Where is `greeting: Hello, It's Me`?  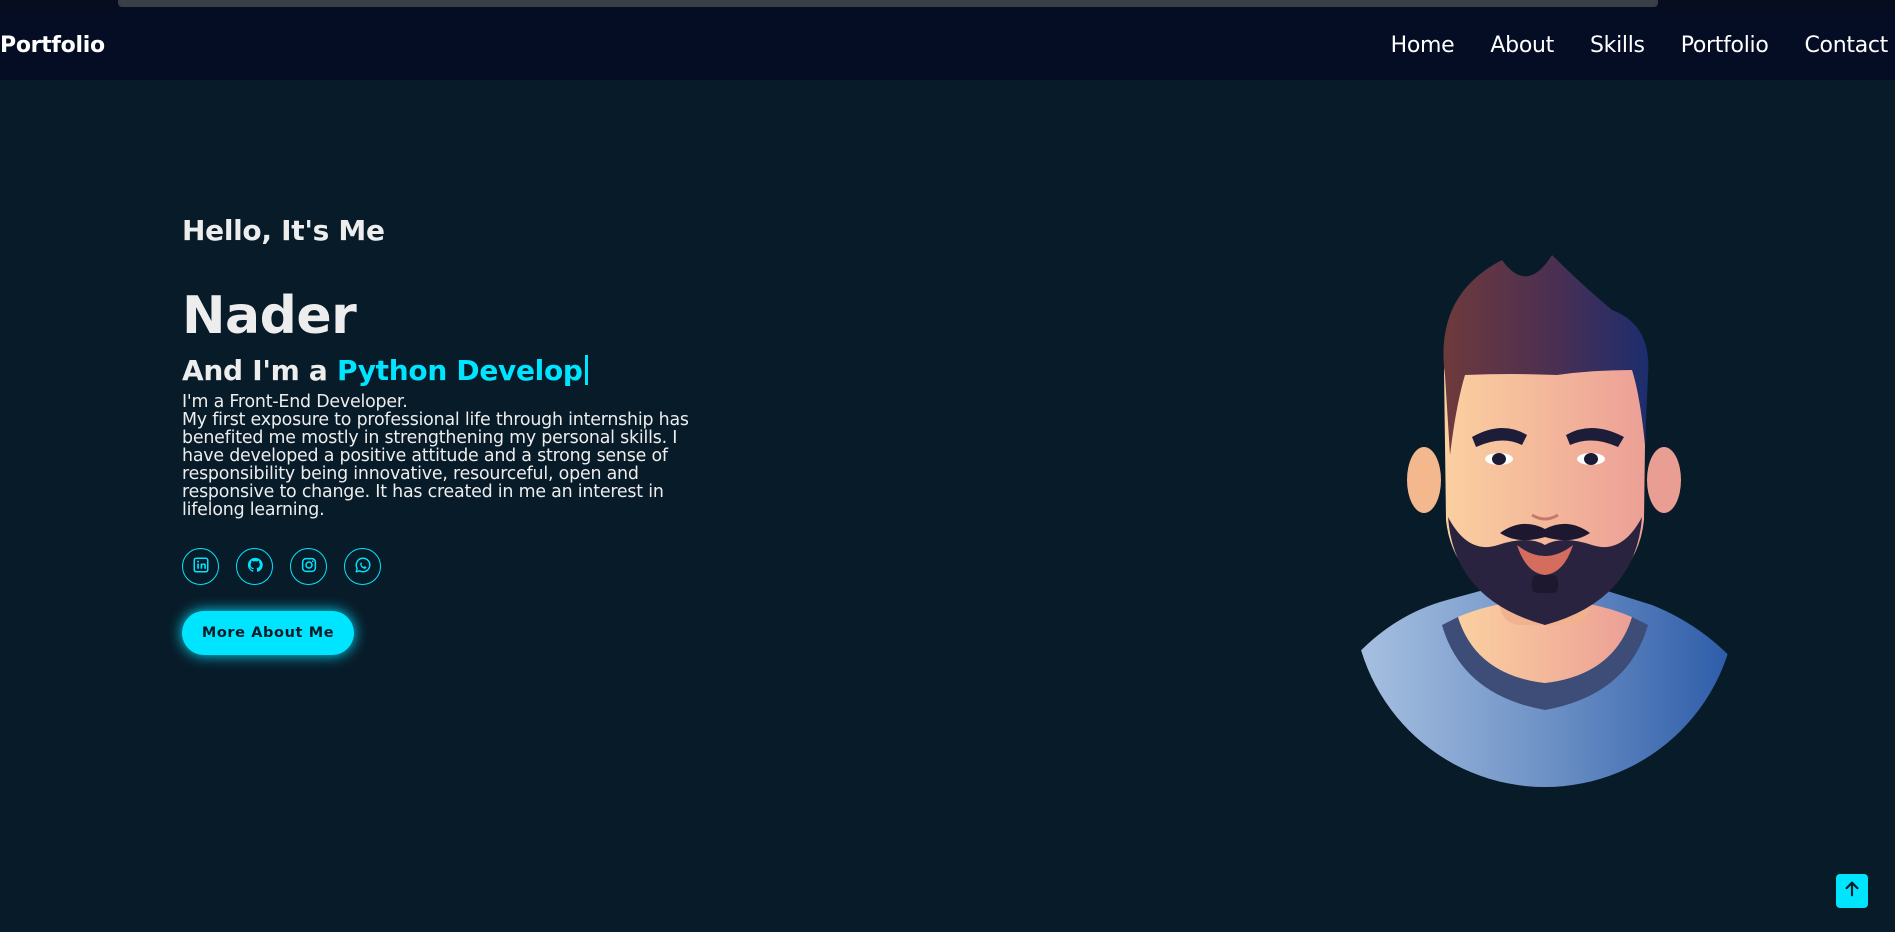
greeting: Hello, It's Me is located at coordinates (283, 230).